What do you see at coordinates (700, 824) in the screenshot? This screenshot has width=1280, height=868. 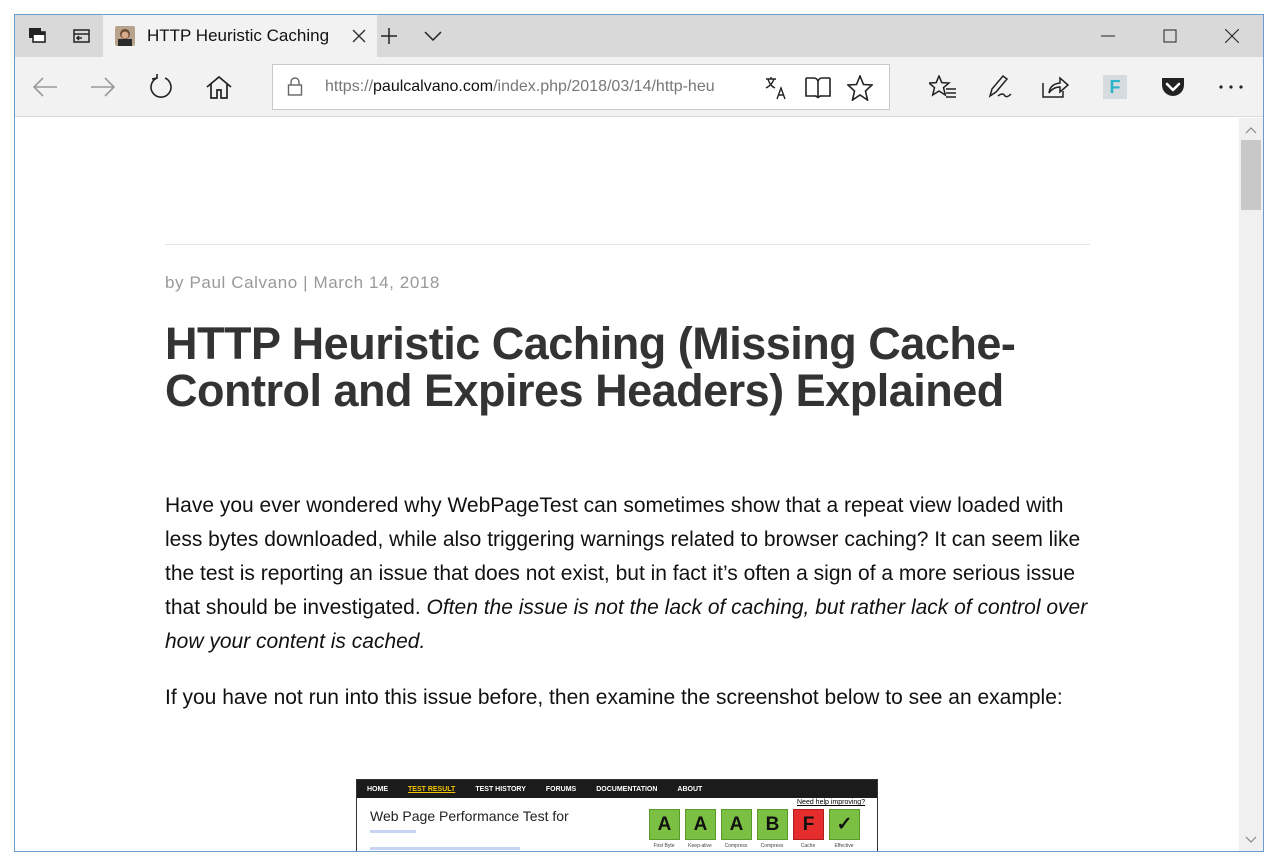 I see `grade-keep-alive: A` at bounding box center [700, 824].